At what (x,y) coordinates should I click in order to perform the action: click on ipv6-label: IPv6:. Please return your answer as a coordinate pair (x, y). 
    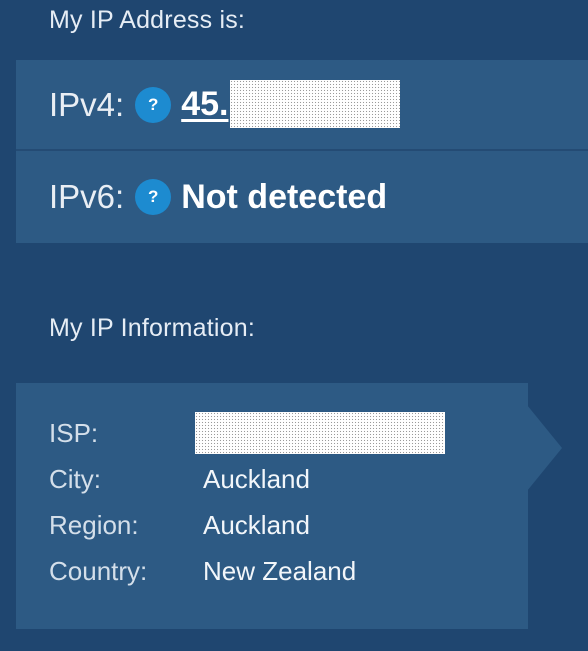
    Looking at the image, I should click on (87, 196).